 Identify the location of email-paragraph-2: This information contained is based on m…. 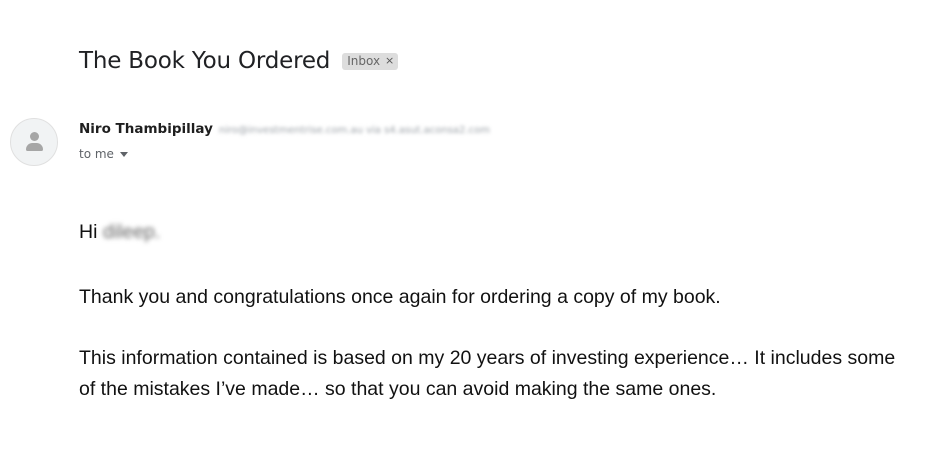
(487, 373).